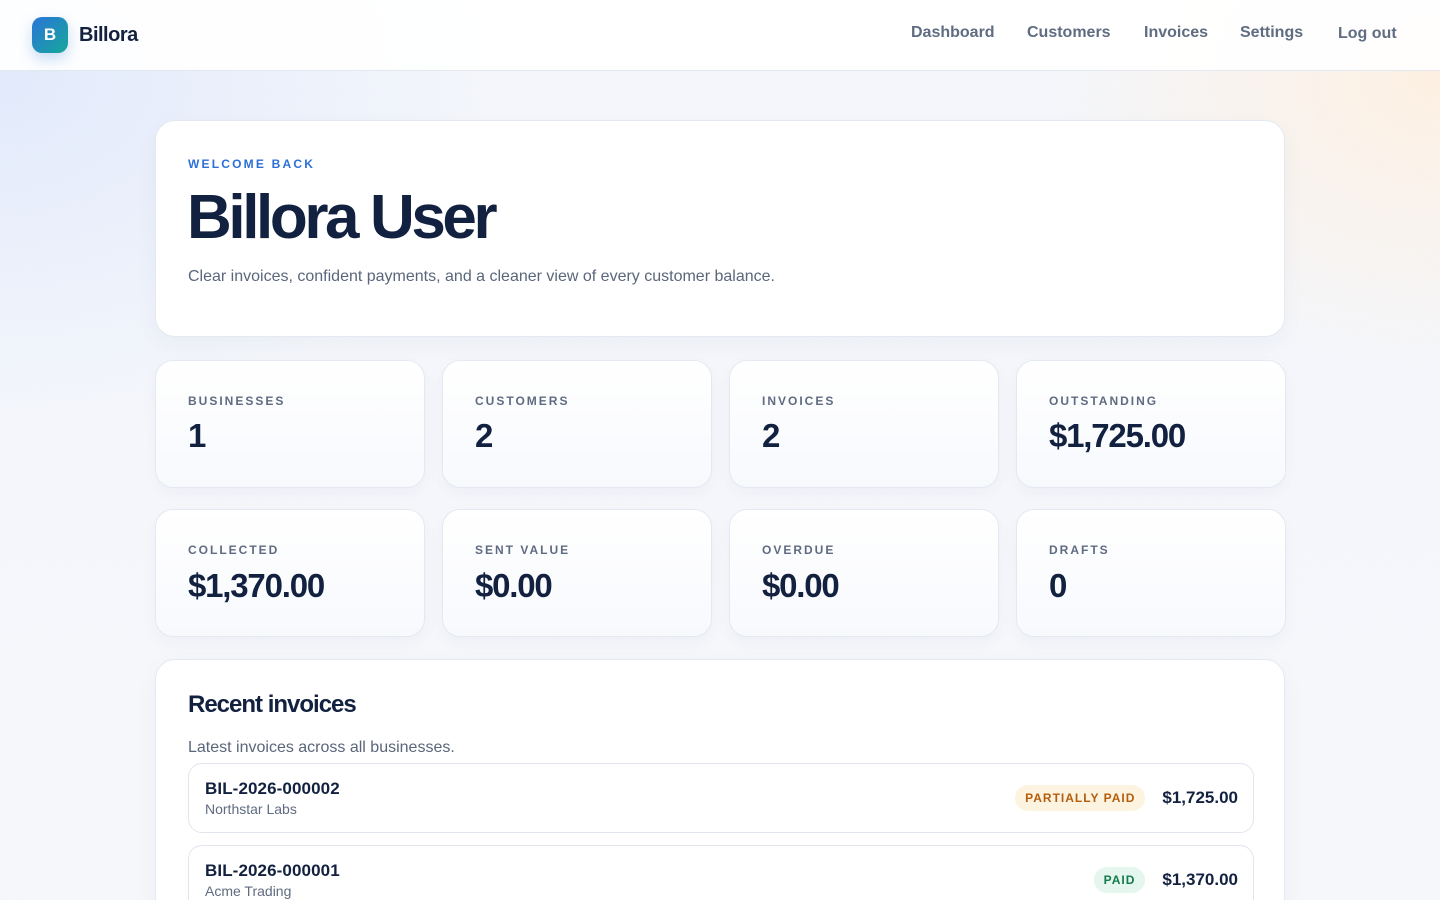 The height and width of the screenshot is (900, 1440). What do you see at coordinates (577, 573) in the screenshot?
I see `stat-card-sent-value: SENT VALUE $0.00` at bounding box center [577, 573].